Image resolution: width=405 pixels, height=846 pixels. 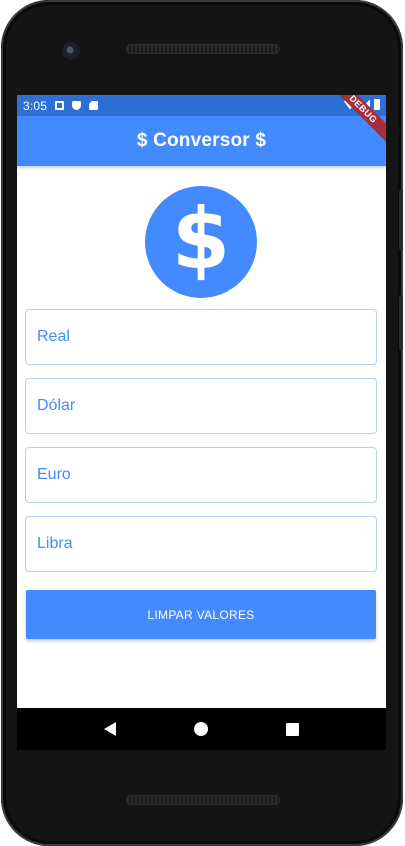 I want to click on page-title: $ Conversor $, so click(x=201, y=140).